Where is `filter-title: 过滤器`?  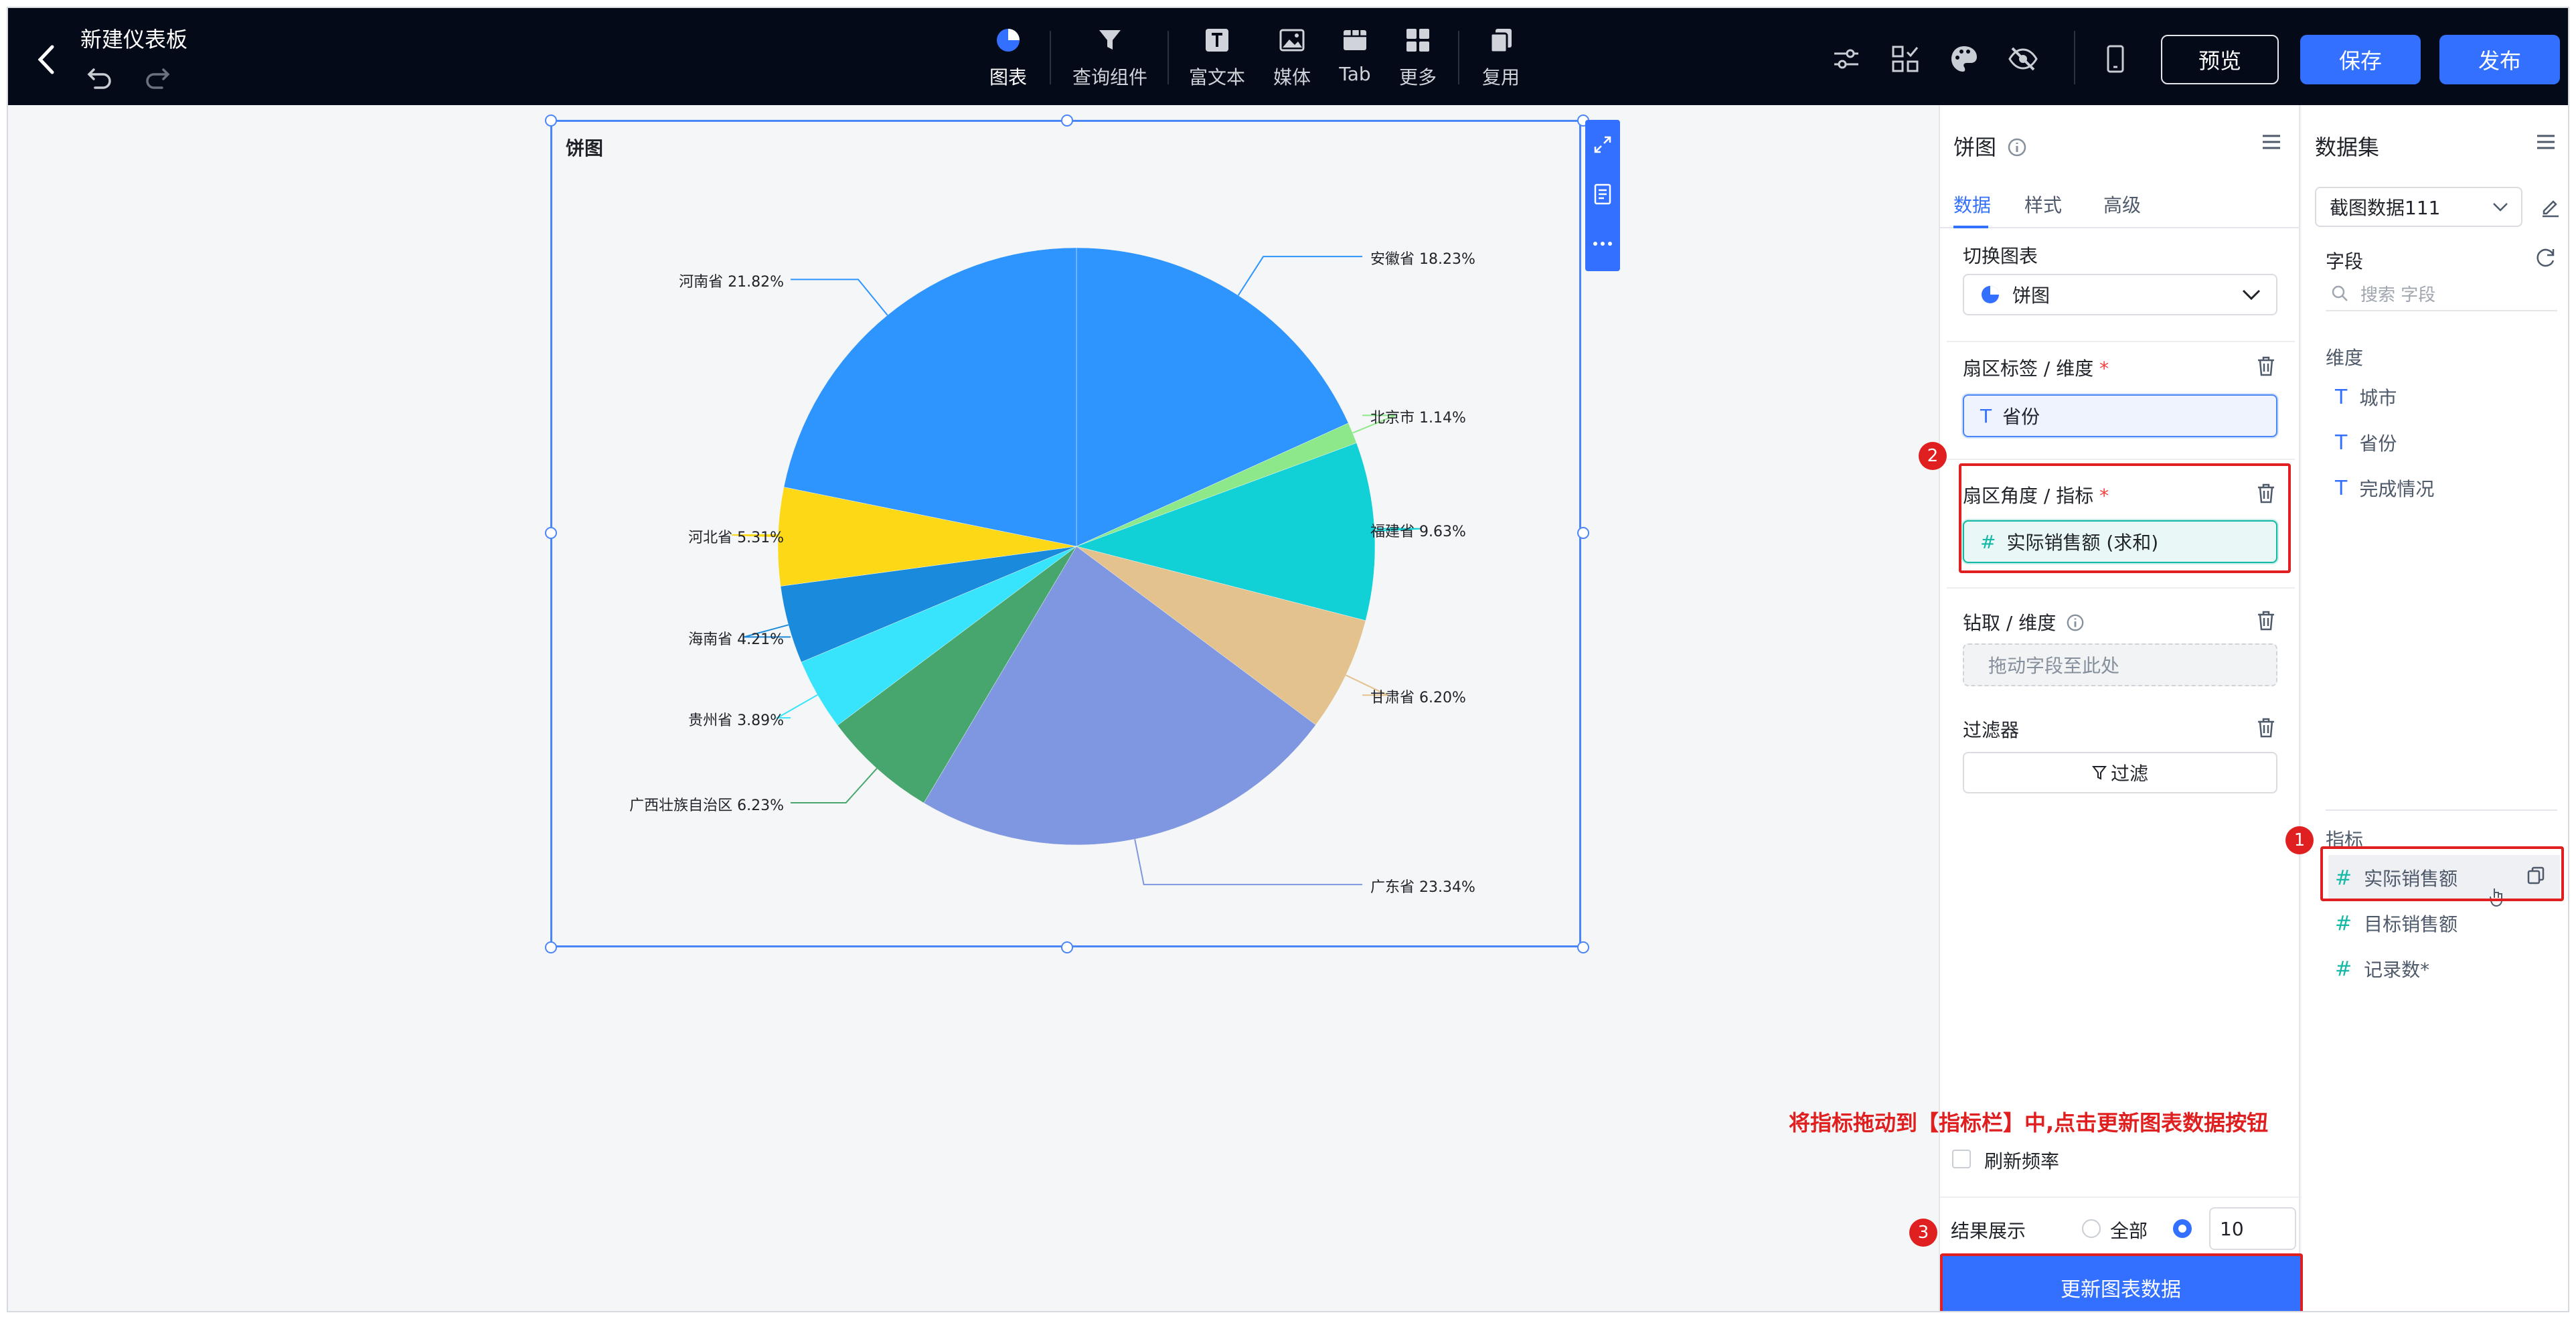 filter-title: 过滤器 is located at coordinates (1992, 730).